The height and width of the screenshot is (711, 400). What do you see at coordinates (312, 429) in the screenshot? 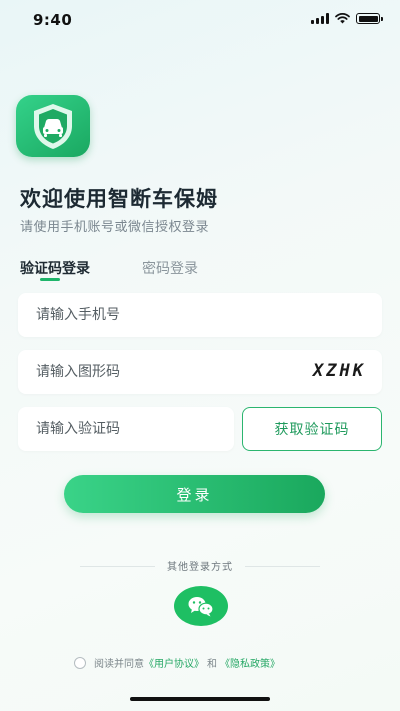
I see `get-code-button: 获取验证码` at bounding box center [312, 429].